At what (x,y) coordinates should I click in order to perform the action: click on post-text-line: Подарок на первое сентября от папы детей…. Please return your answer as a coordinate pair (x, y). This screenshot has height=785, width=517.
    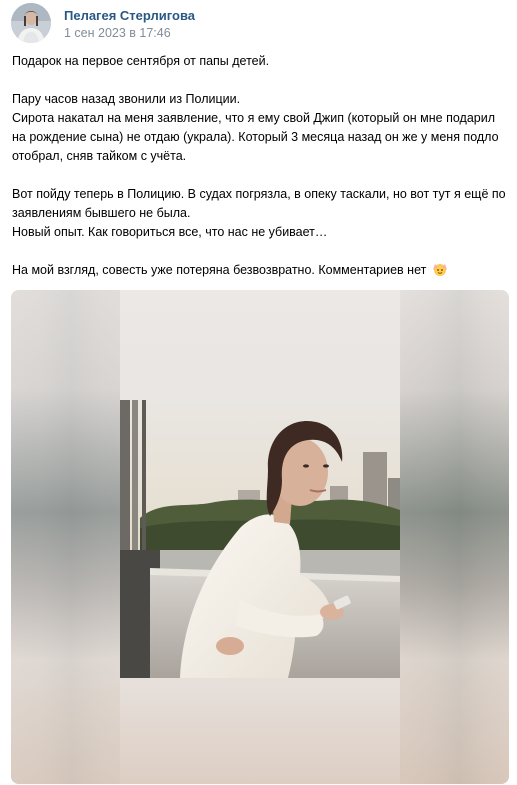
    Looking at the image, I should click on (141, 61).